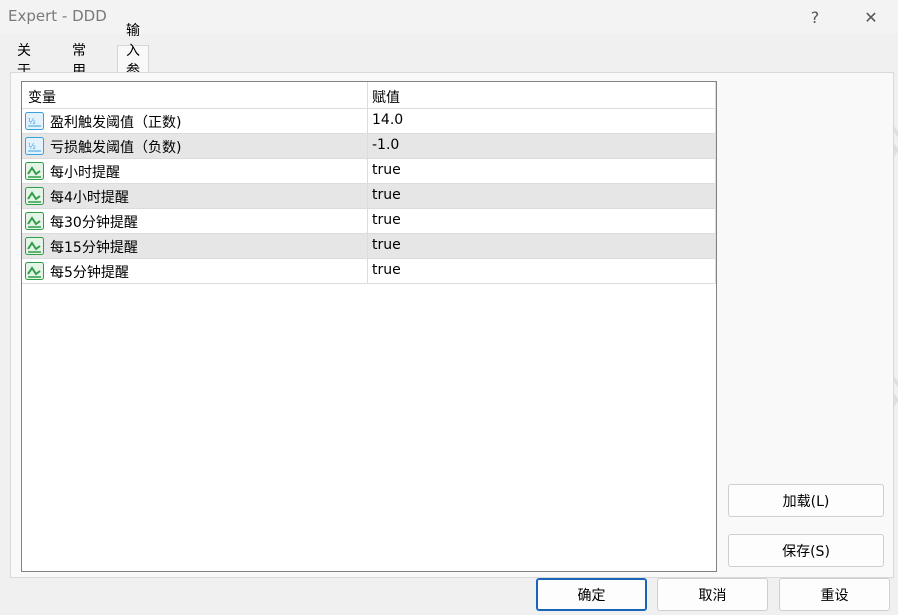 The image size is (898, 615). Describe the element at coordinates (42, 97) in the screenshot. I see `column-header-variable: 变量` at that location.